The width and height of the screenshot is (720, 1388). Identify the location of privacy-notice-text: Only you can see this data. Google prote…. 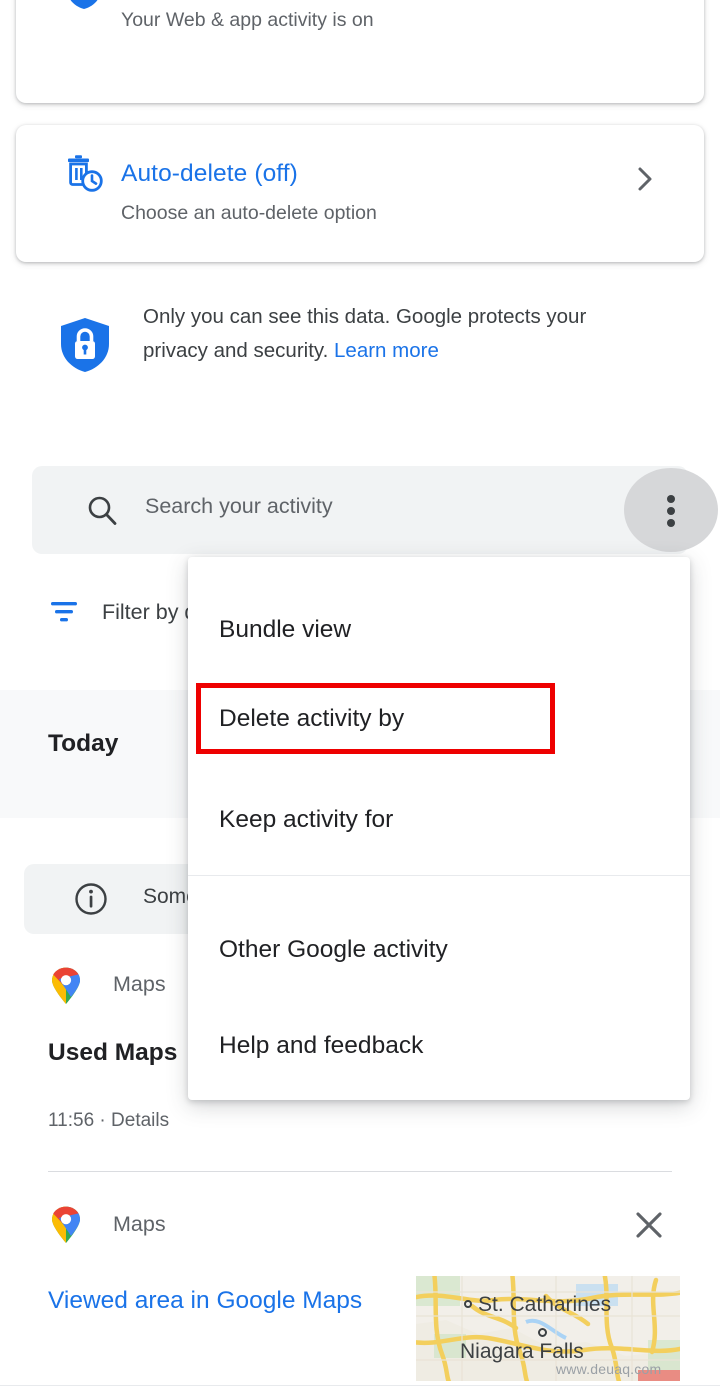
(393, 334).